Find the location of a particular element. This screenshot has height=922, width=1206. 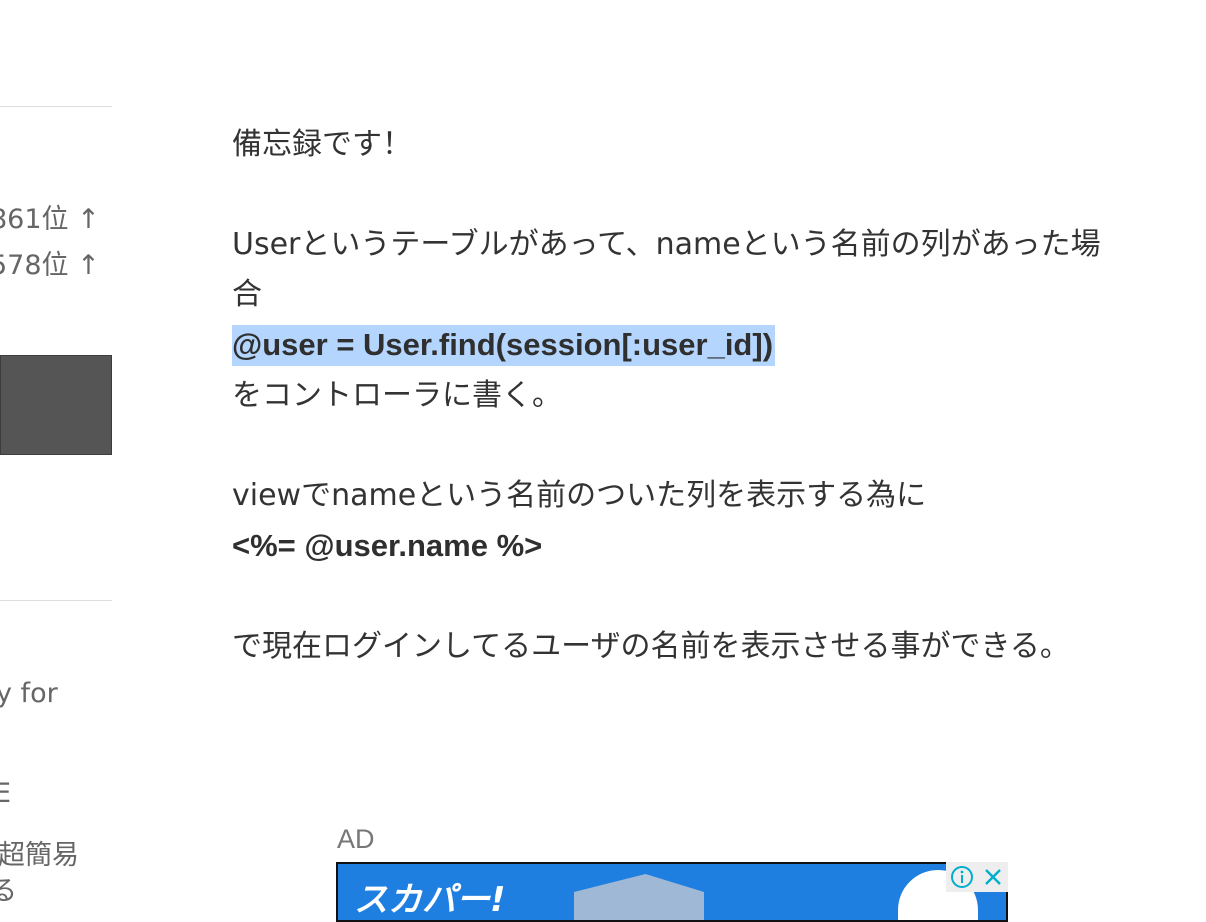

view-code: <%= @user.name %> is located at coordinates (387, 545).